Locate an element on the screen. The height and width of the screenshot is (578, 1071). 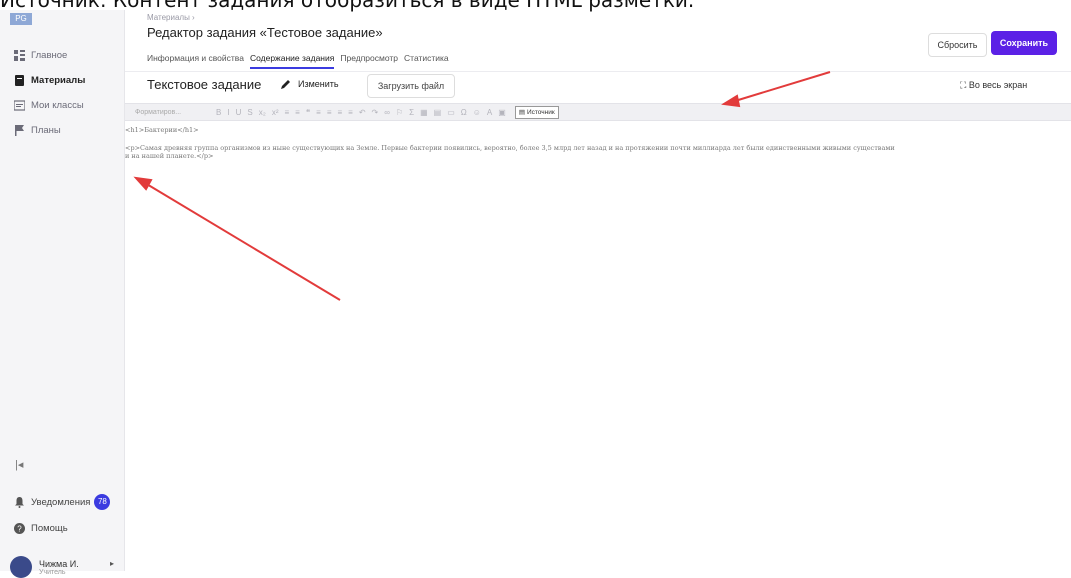
sidebar-item-home: Главное is located at coordinates (40, 55).